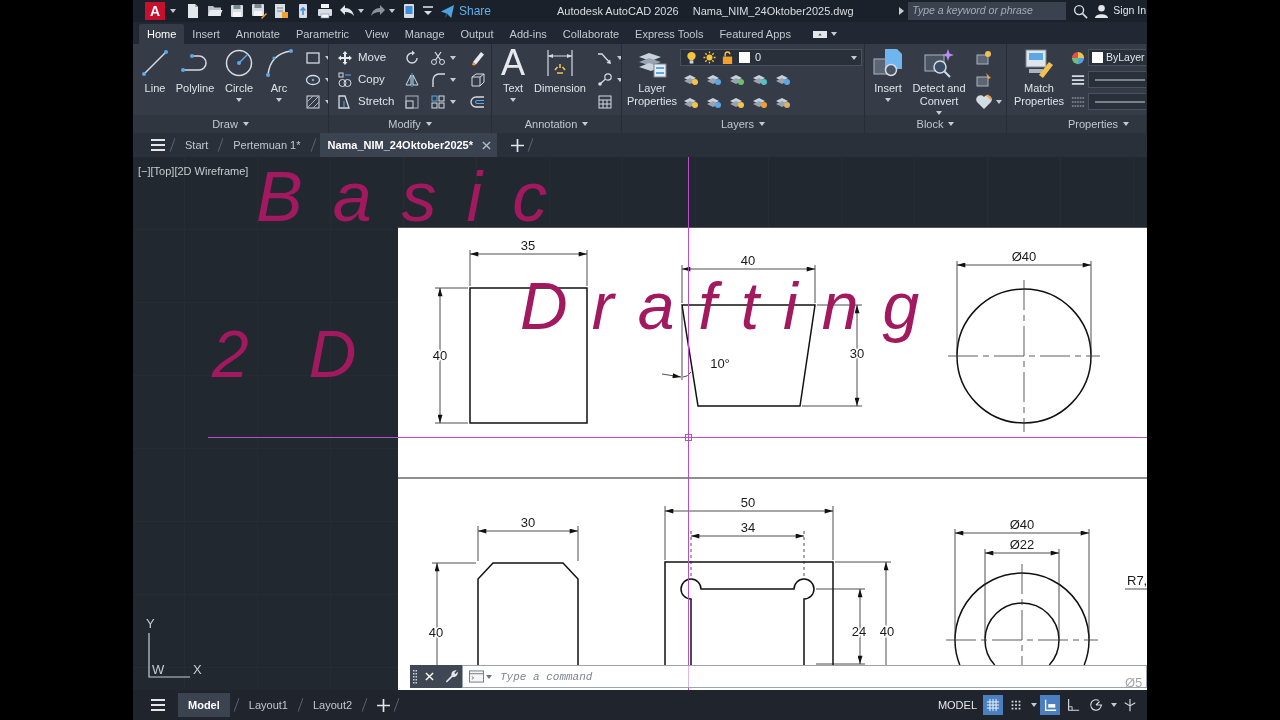  I want to click on dimension-label: Ø22, so click(1022, 544).